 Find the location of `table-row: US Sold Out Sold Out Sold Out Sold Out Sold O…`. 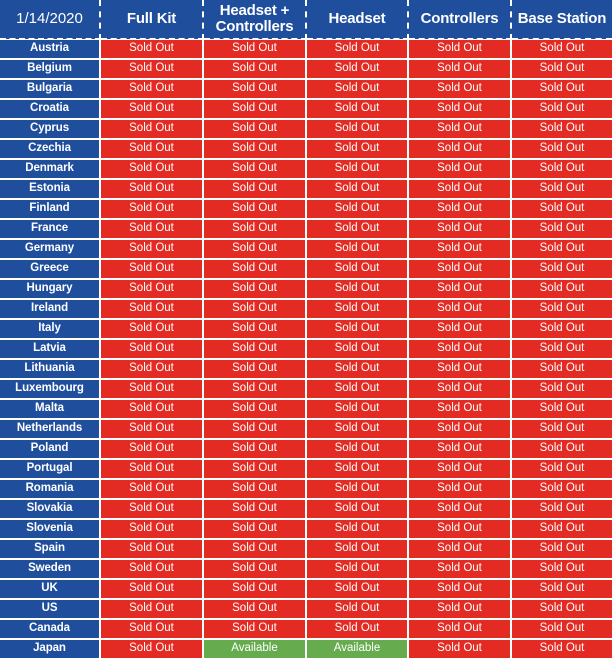

table-row: US Sold Out Sold Out Sold Out Sold Out Sold O… is located at coordinates (306, 609).